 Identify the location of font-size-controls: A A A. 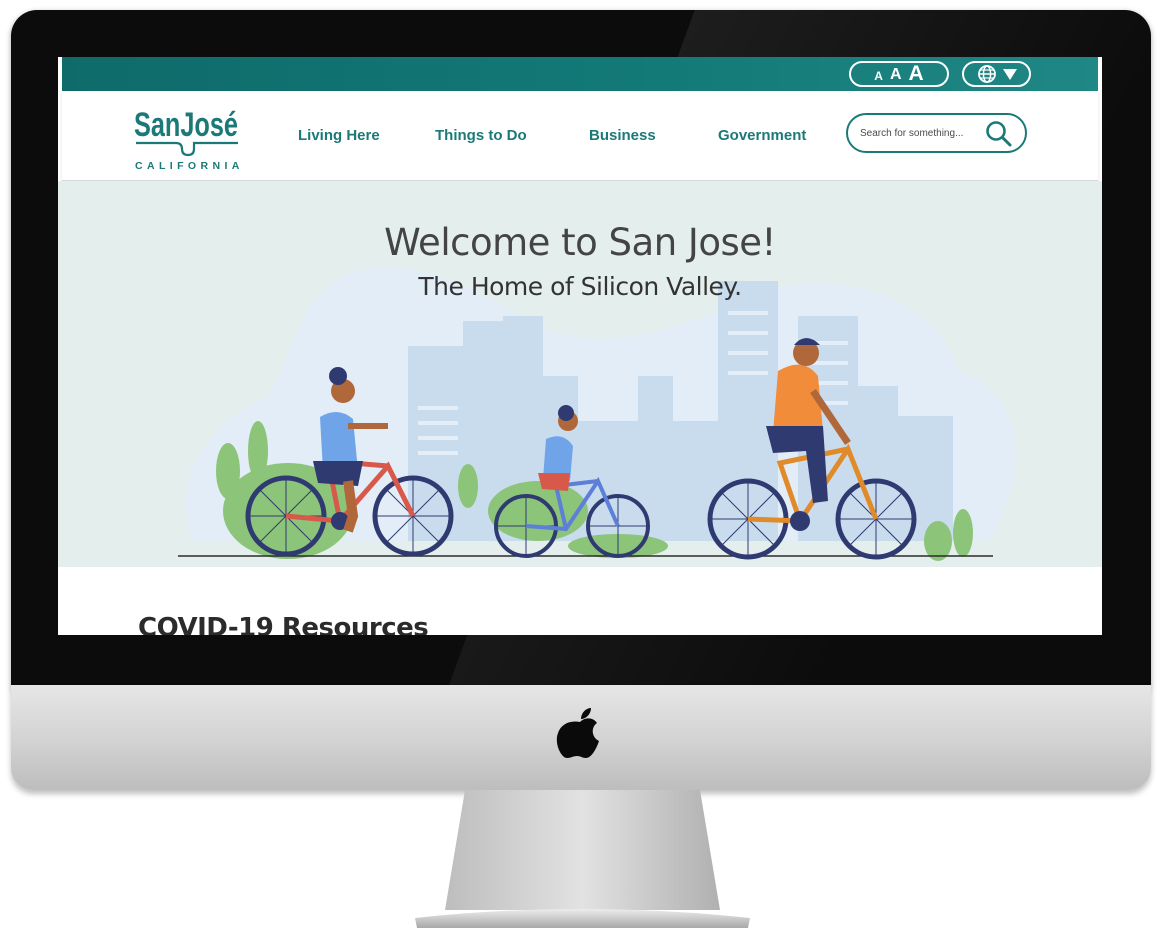
(899, 74).